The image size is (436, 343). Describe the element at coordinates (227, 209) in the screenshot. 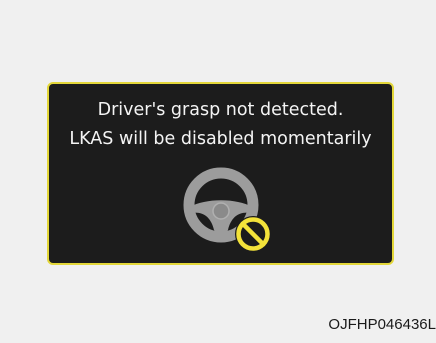

I see `steering-wheel-warning-graphic` at that location.